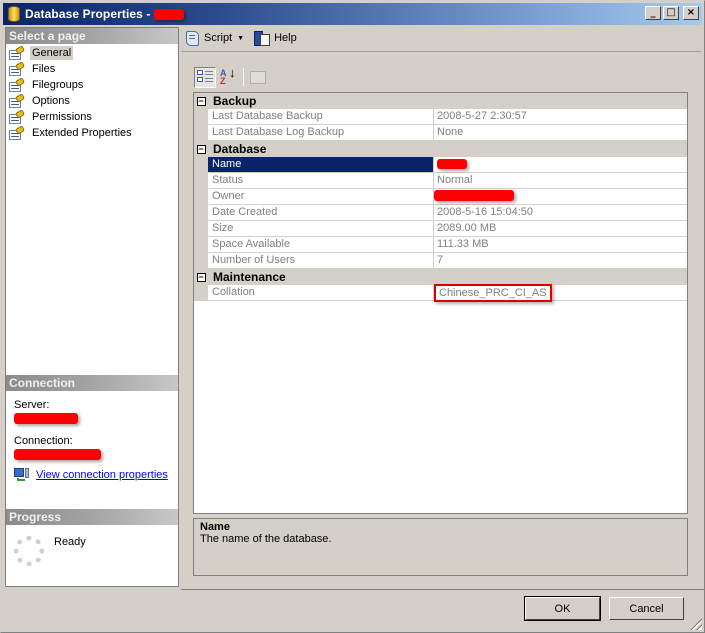 This screenshot has width=705, height=633. I want to click on property-value: Chinese_PRC_CI_AS, so click(560, 293).